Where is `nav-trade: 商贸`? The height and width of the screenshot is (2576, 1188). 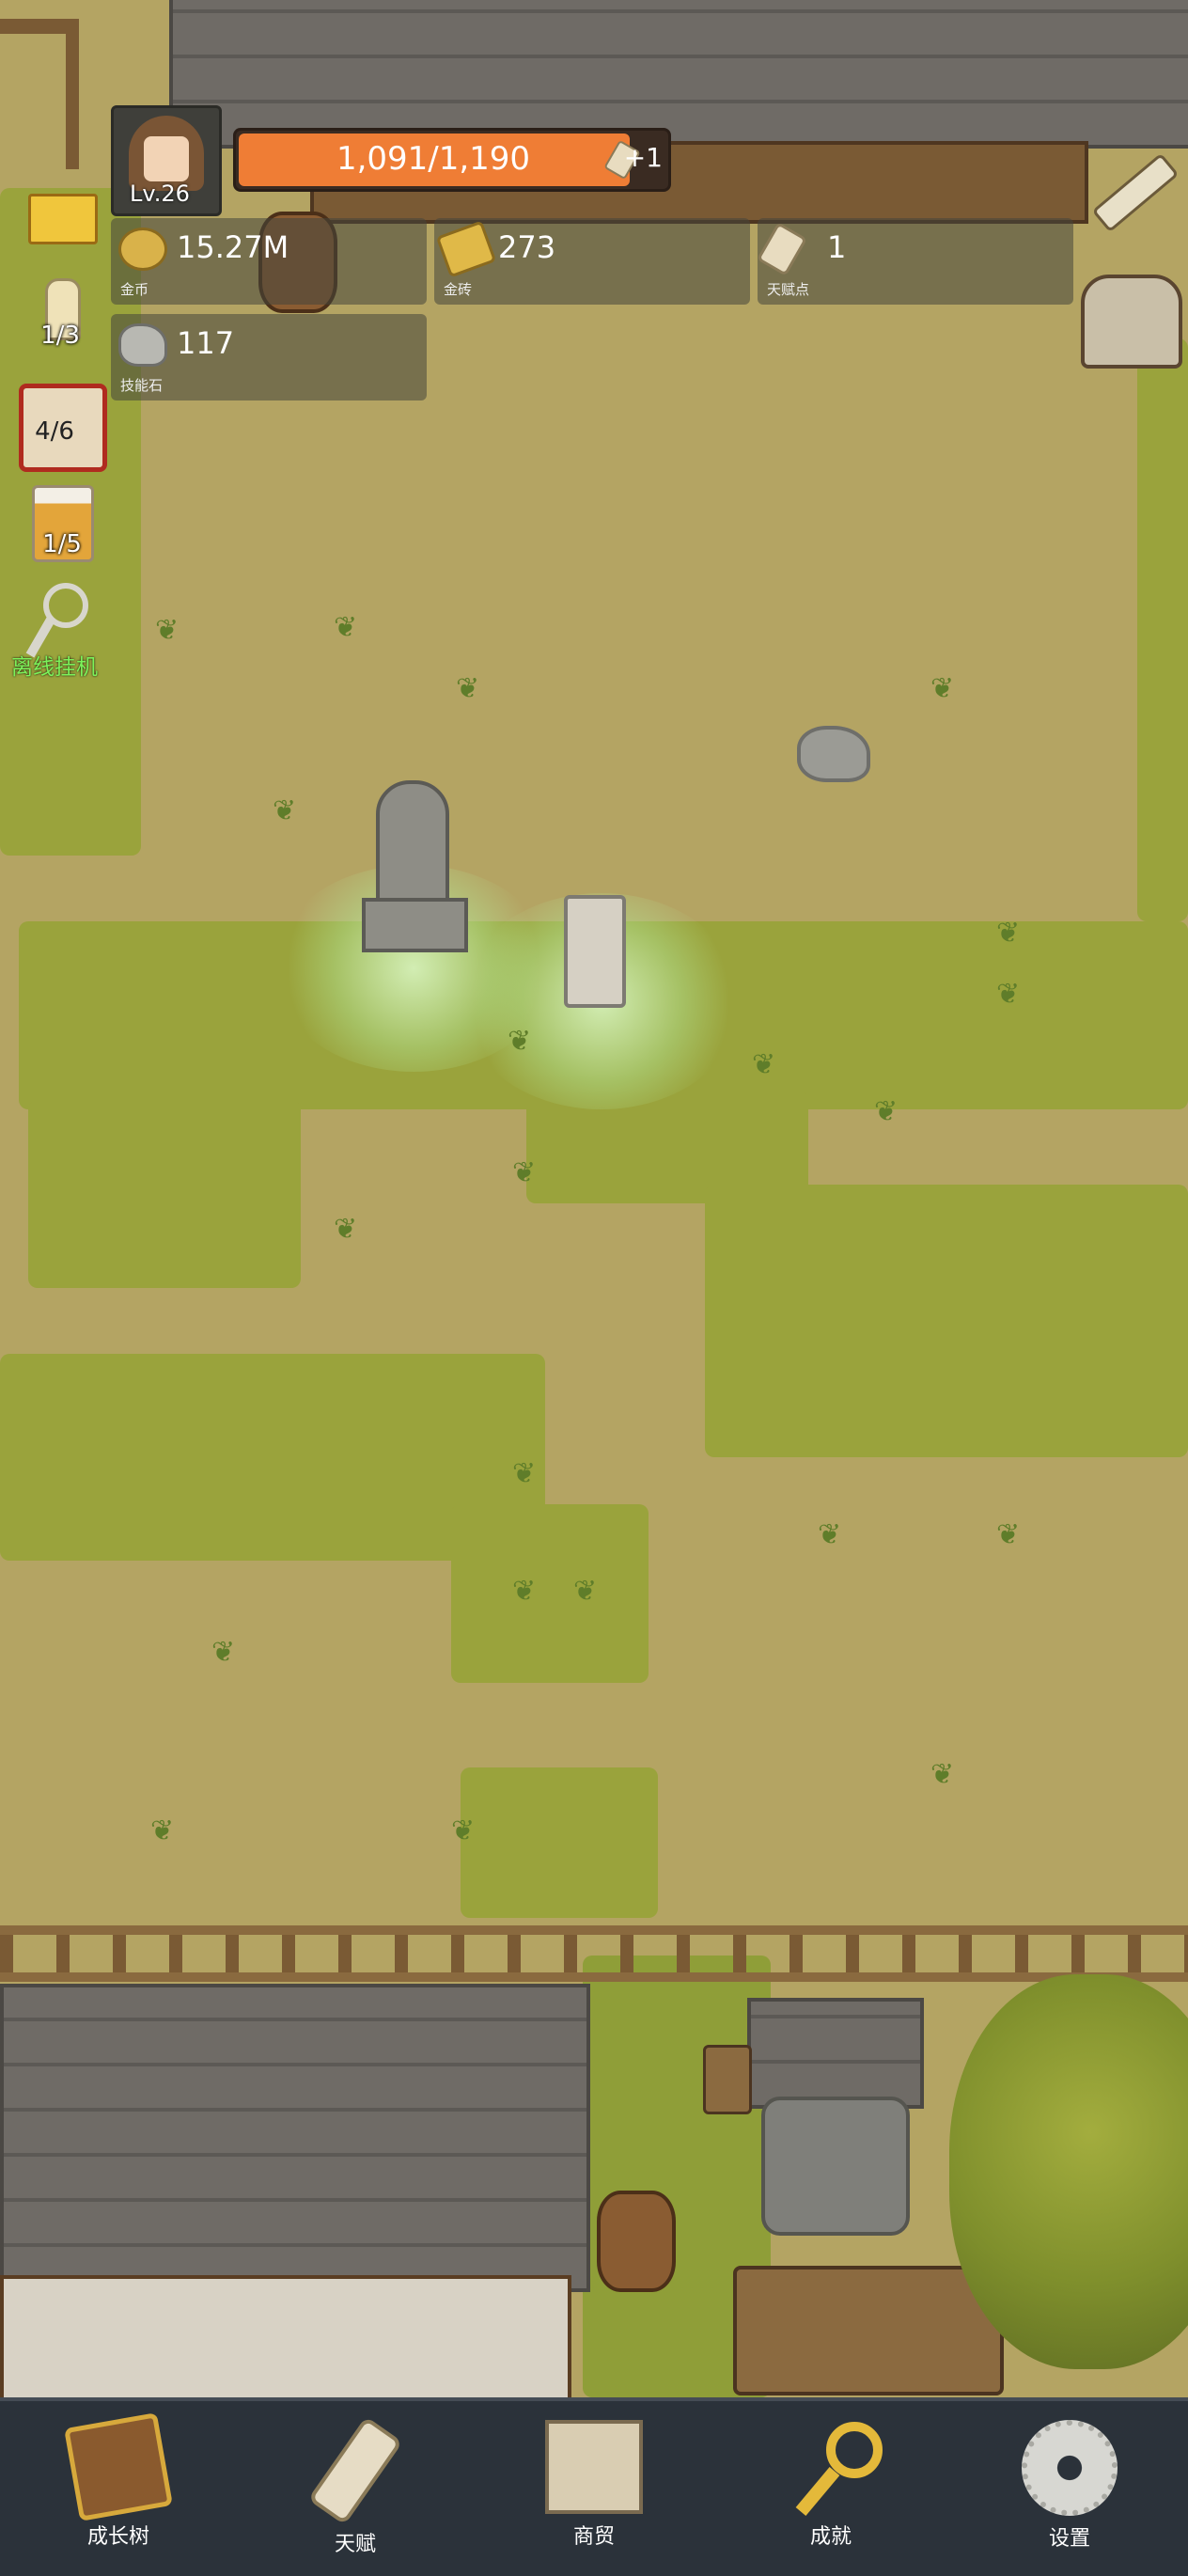 nav-trade: 商贸 is located at coordinates (594, 2491).